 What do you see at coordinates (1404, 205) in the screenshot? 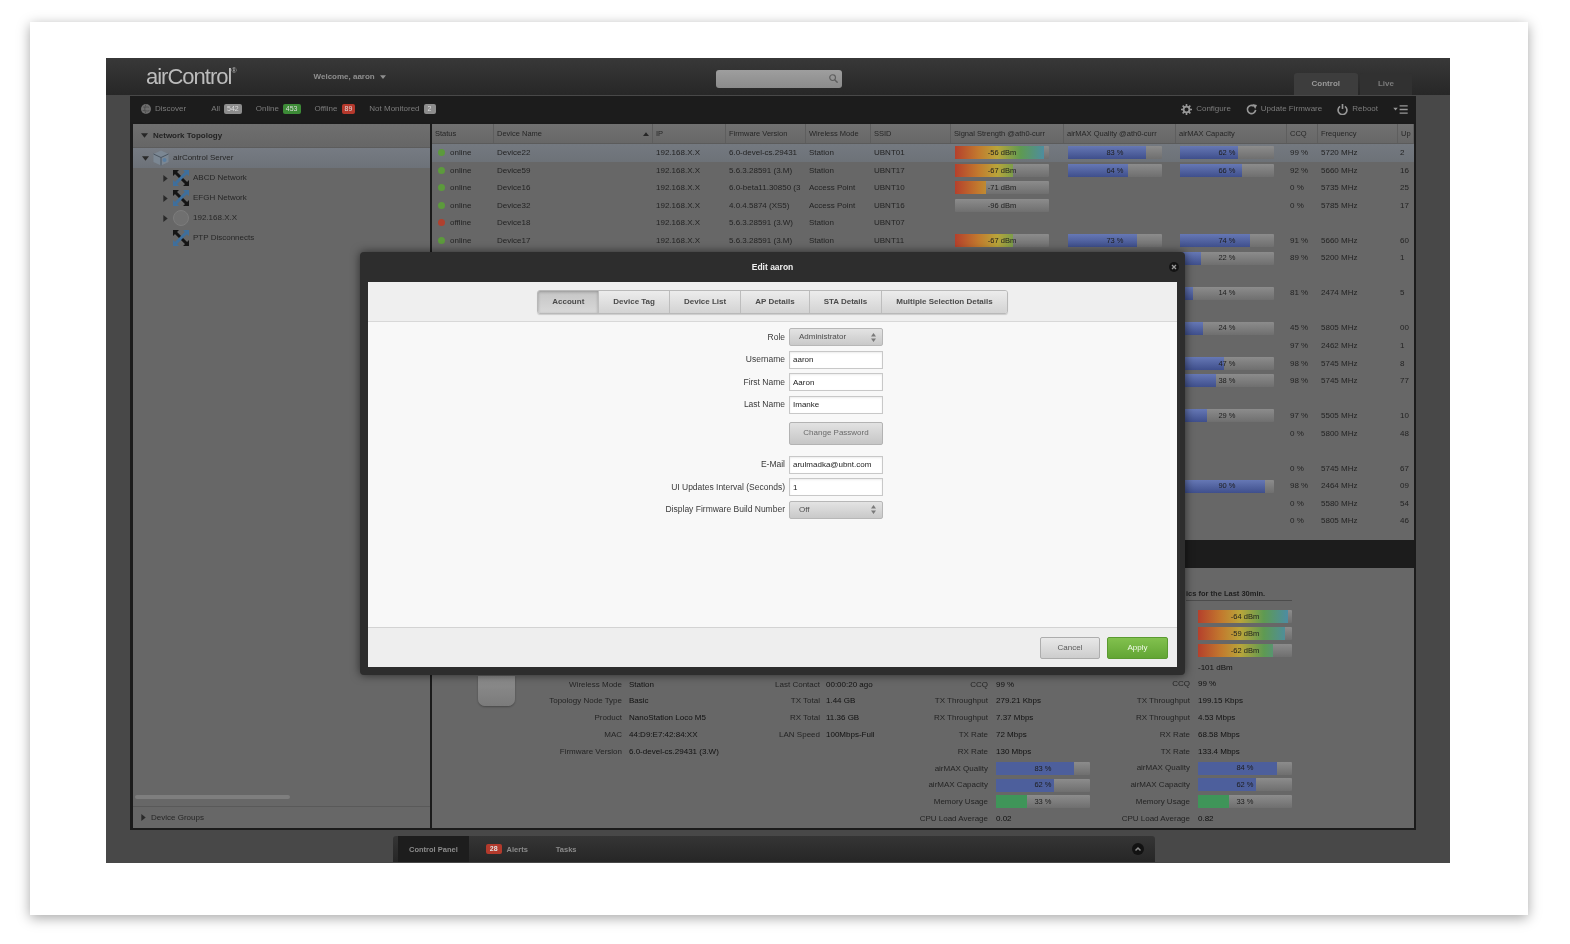
I see `up-value: 17` at bounding box center [1404, 205].